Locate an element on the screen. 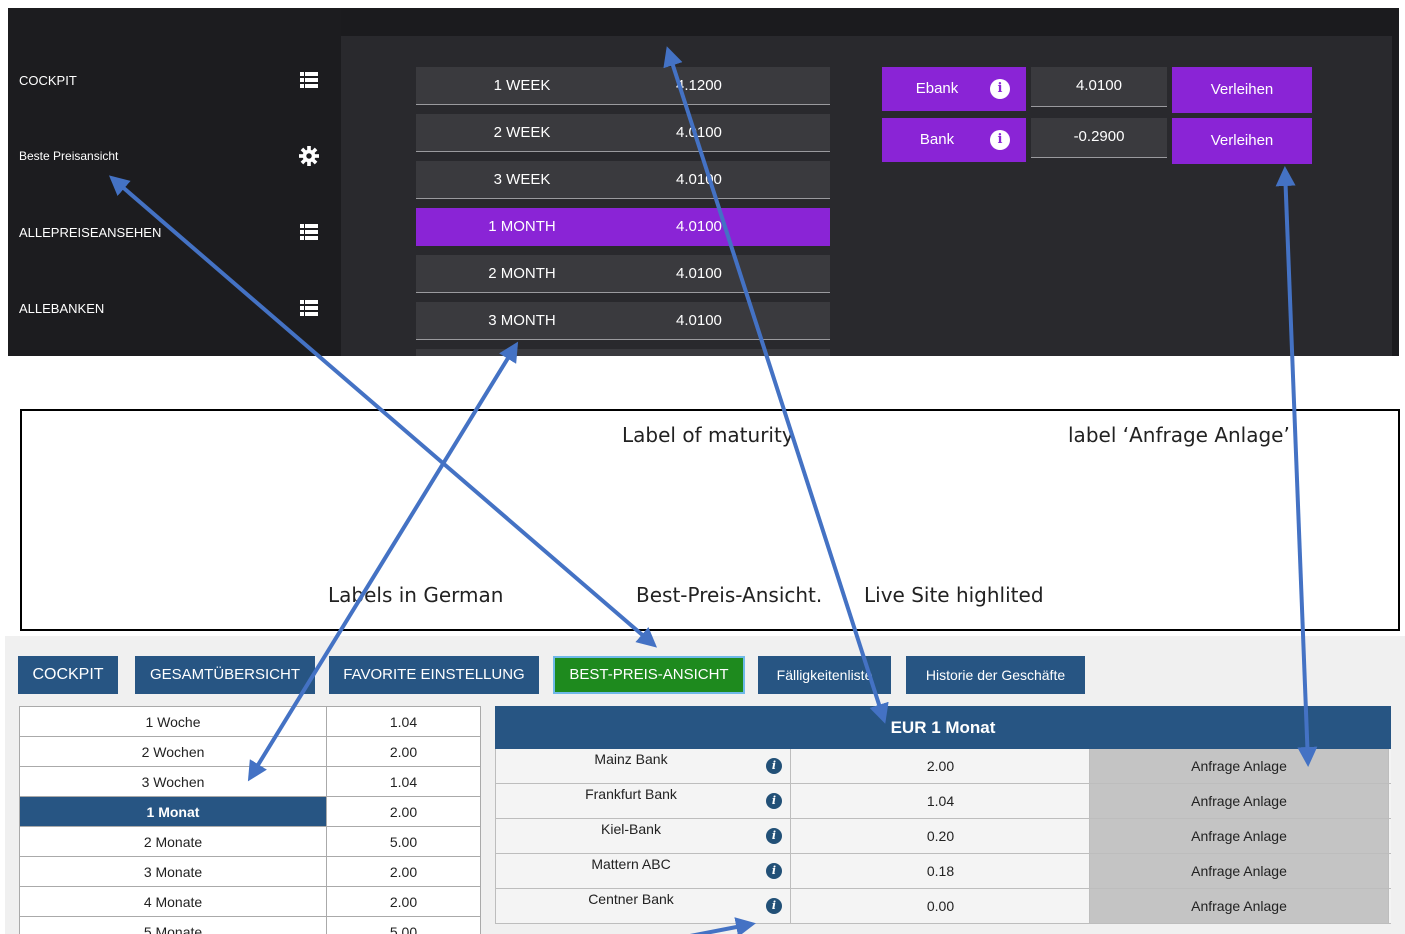  gear-icon is located at coordinates (309, 156).